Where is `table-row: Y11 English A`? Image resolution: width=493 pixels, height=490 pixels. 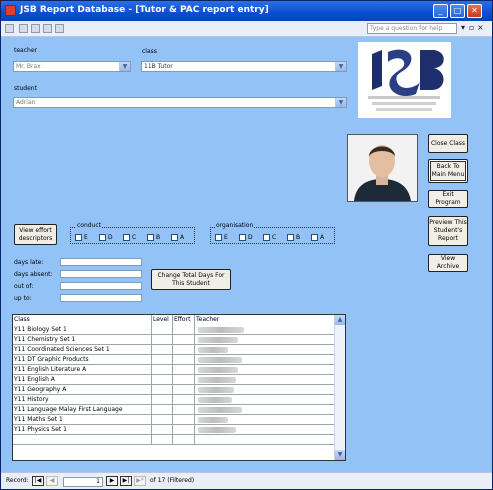
table-row: Y11 English A is located at coordinates (174, 380).